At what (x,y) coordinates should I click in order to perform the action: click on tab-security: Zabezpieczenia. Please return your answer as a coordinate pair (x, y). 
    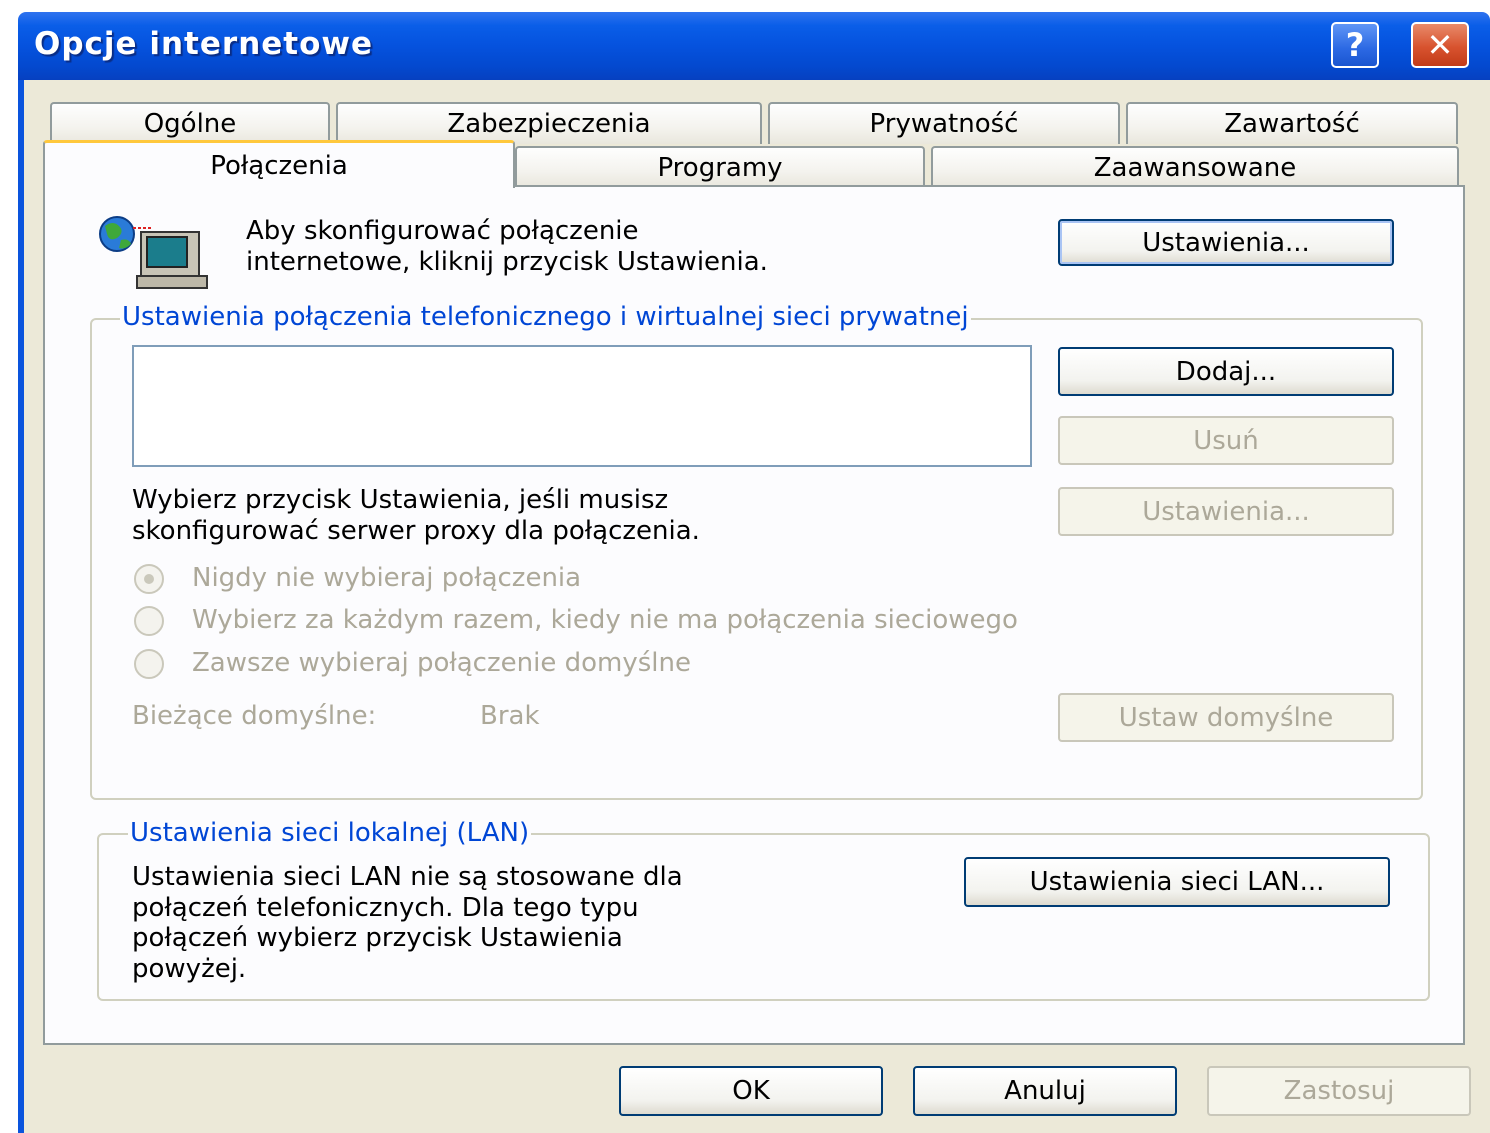
    Looking at the image, I should click on (549, 123).